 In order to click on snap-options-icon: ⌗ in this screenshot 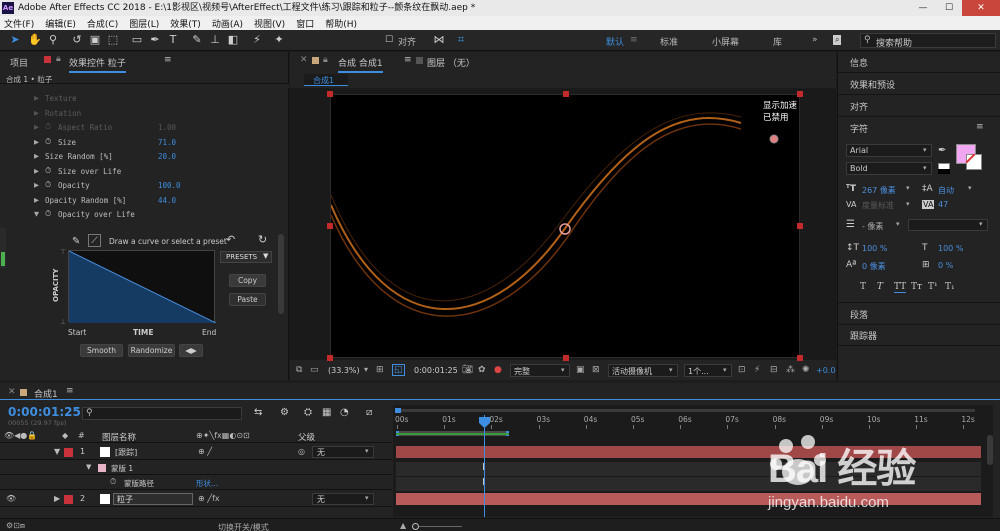, I will do `click(461, 40)`.